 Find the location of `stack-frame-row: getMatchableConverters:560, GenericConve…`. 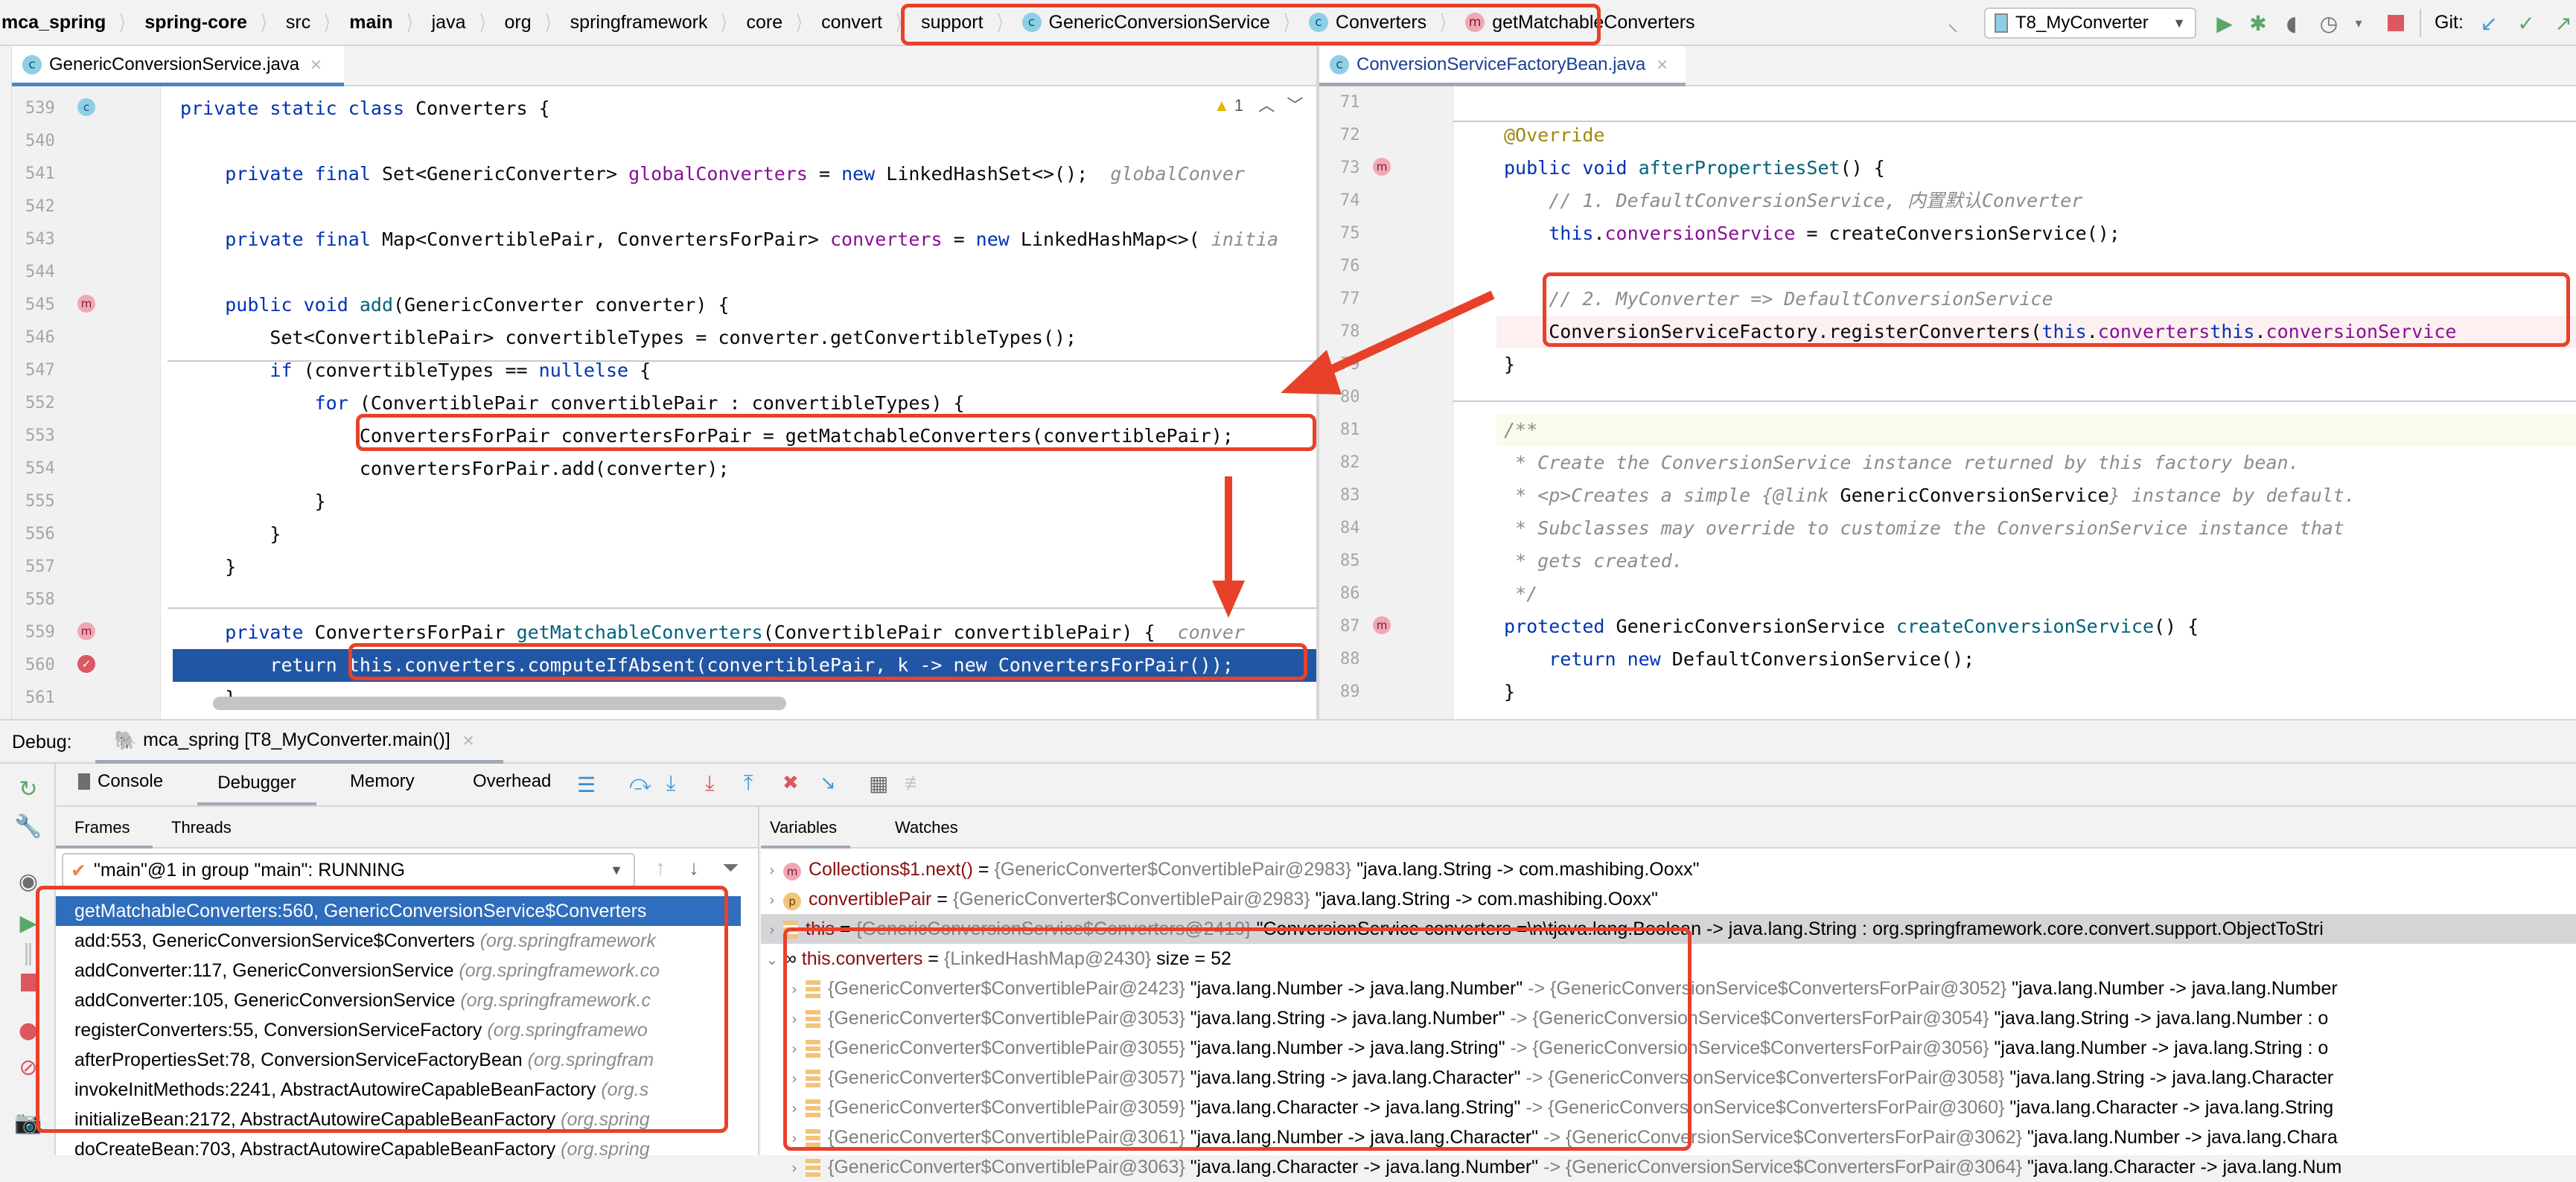

stack-frame-row: getMatchableConverters:560, GenericConve… is located at coordinates (399, 911).